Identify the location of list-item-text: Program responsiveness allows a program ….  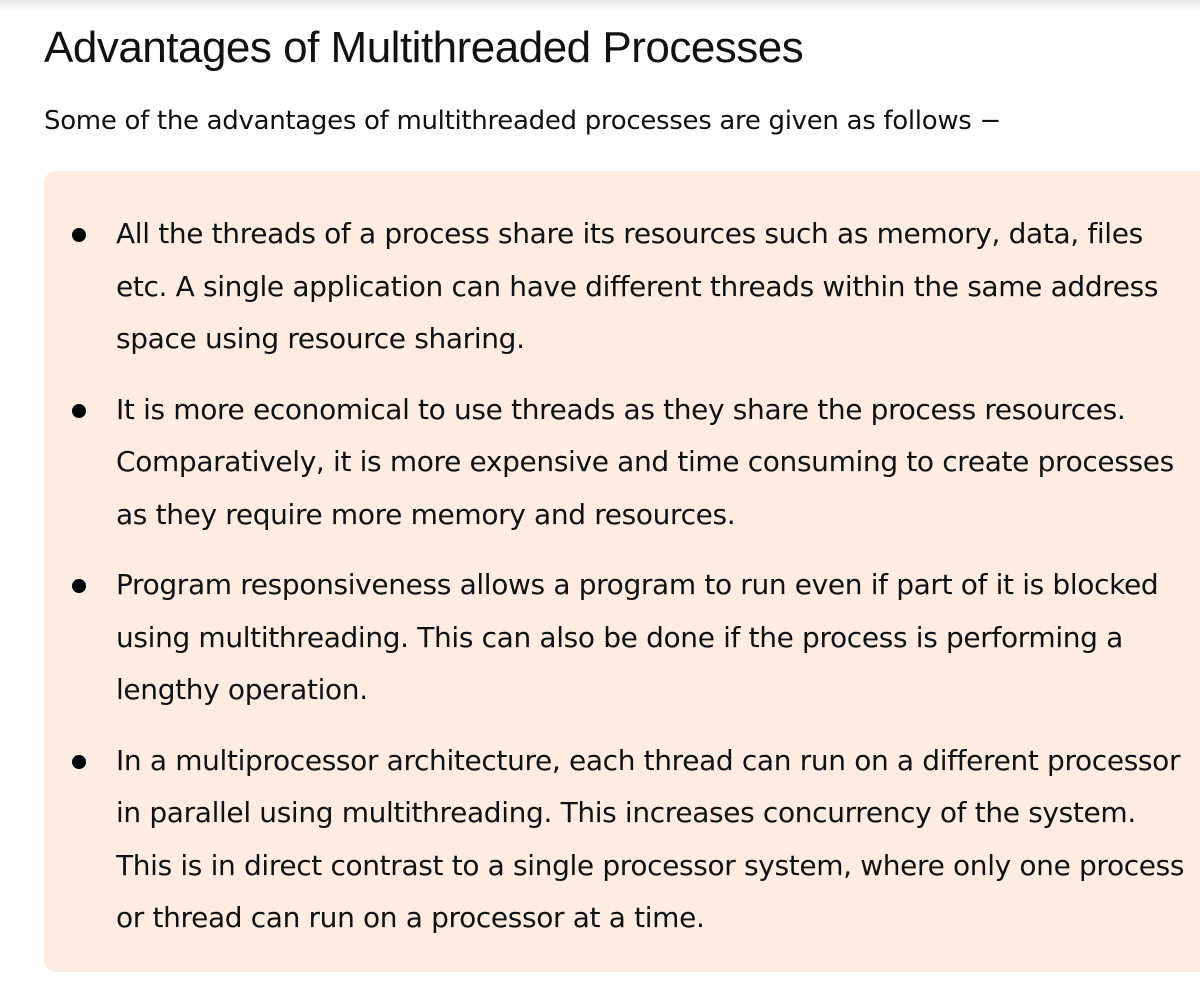
(637, 637).